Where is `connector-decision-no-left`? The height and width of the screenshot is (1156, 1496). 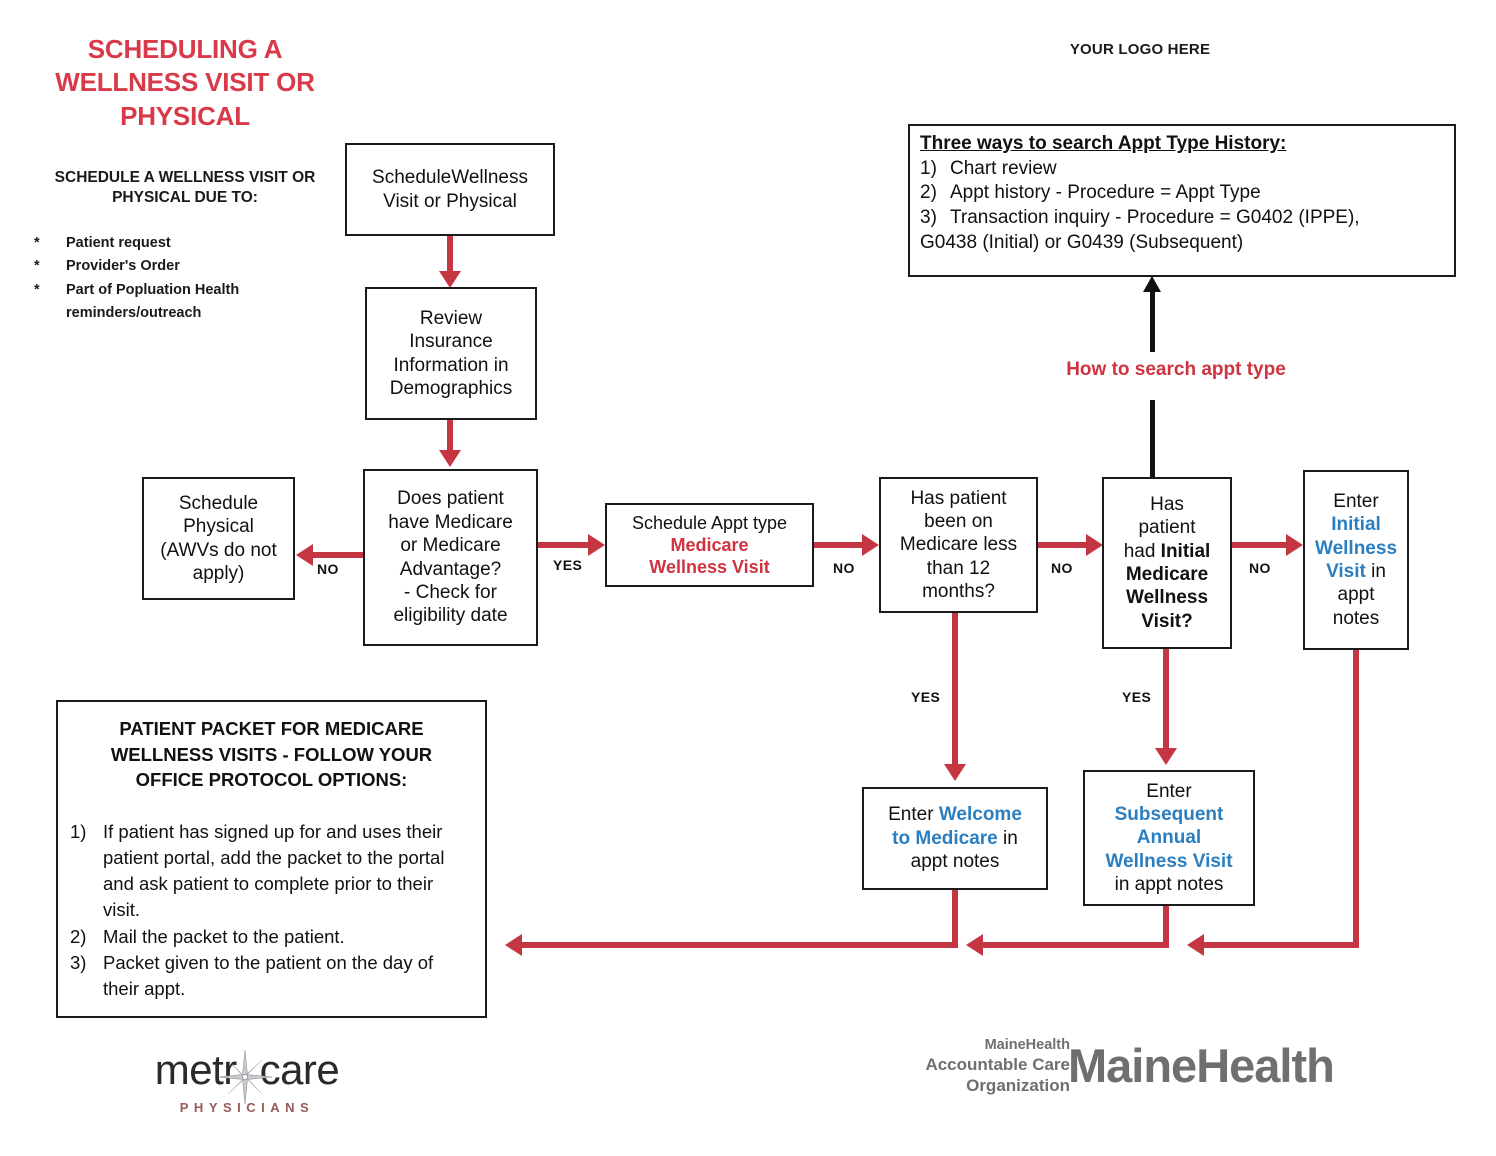
connector-decision-no-left is located at coordinates (339, 555).